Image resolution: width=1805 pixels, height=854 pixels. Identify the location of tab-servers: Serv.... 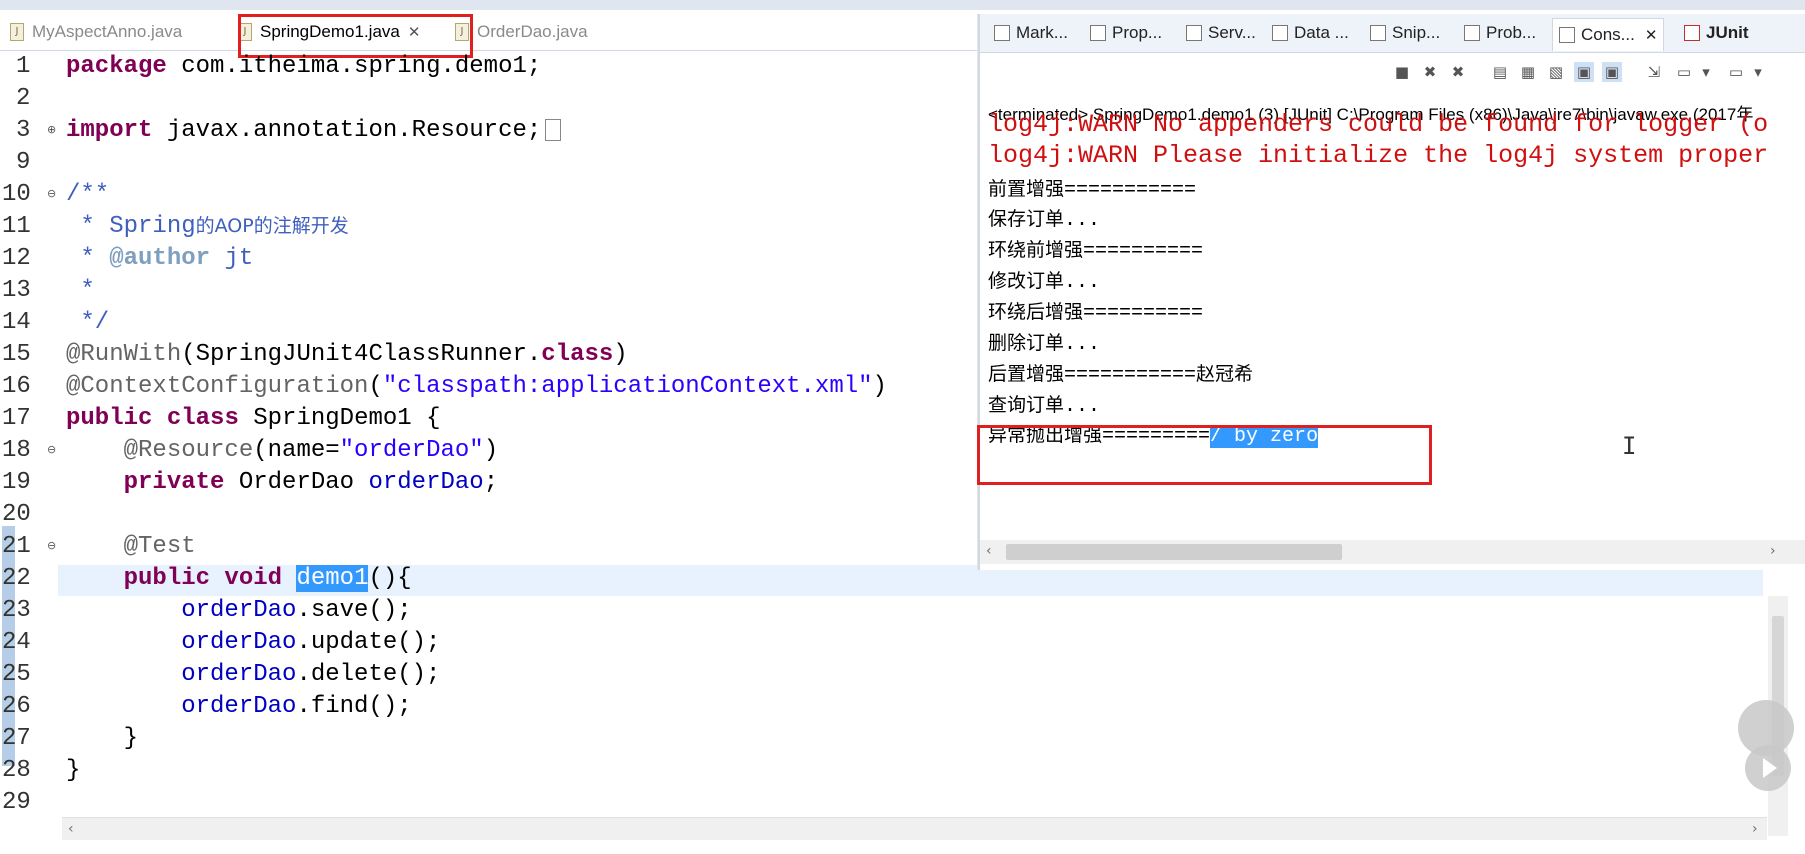
(1221, 33).